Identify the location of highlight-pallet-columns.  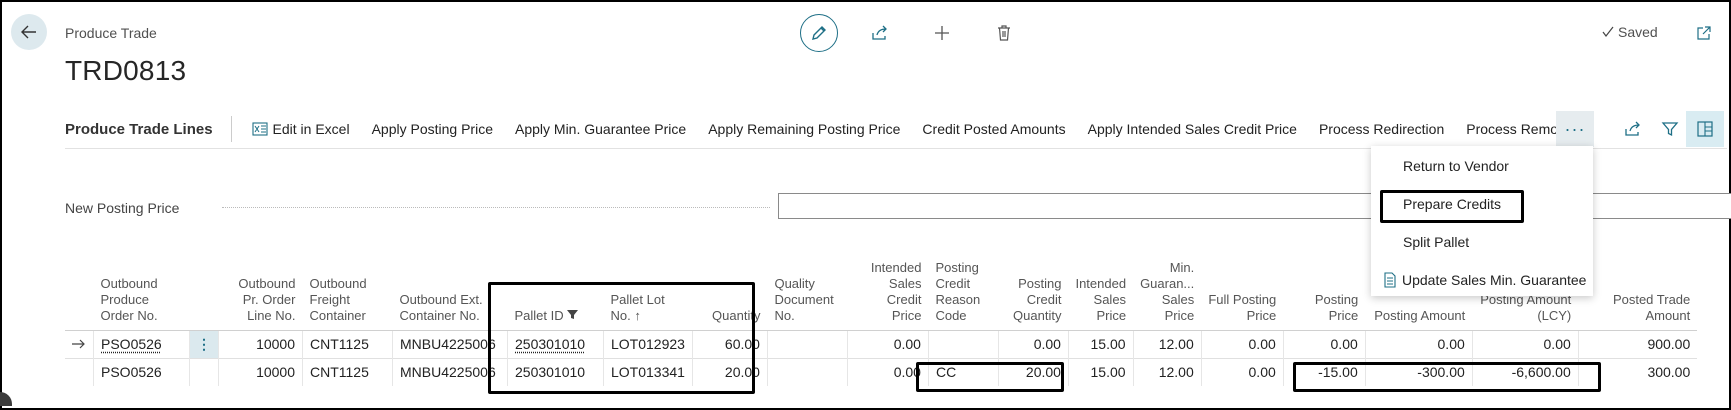
(621, 338).